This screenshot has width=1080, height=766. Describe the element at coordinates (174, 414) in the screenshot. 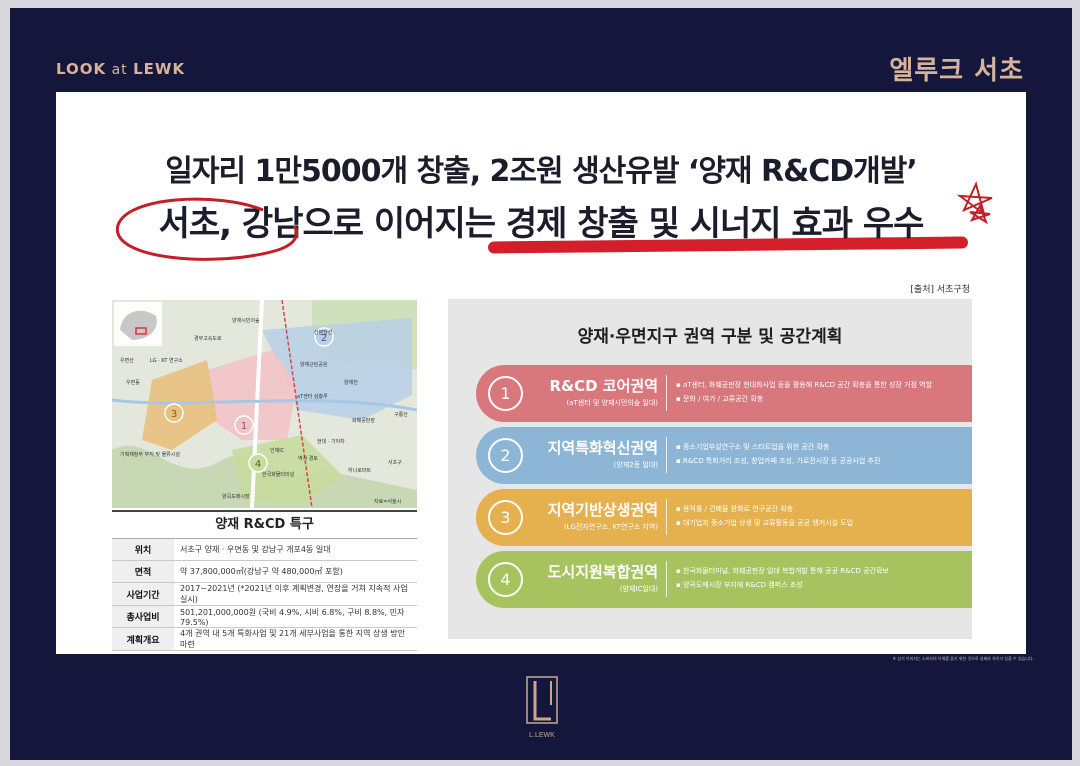

I see `map-zone-3-number: 3` at that location.